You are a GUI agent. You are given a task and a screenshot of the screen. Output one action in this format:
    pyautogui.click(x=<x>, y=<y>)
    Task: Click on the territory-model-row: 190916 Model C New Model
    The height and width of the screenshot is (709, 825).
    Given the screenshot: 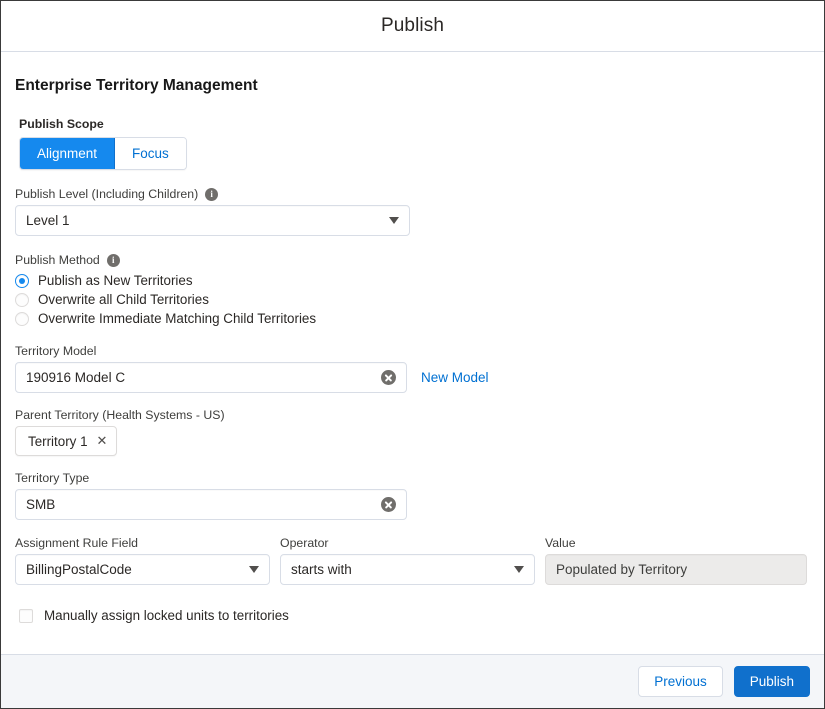 What is the action you would take?
    pyautogui.click(x=412, y=377)
    